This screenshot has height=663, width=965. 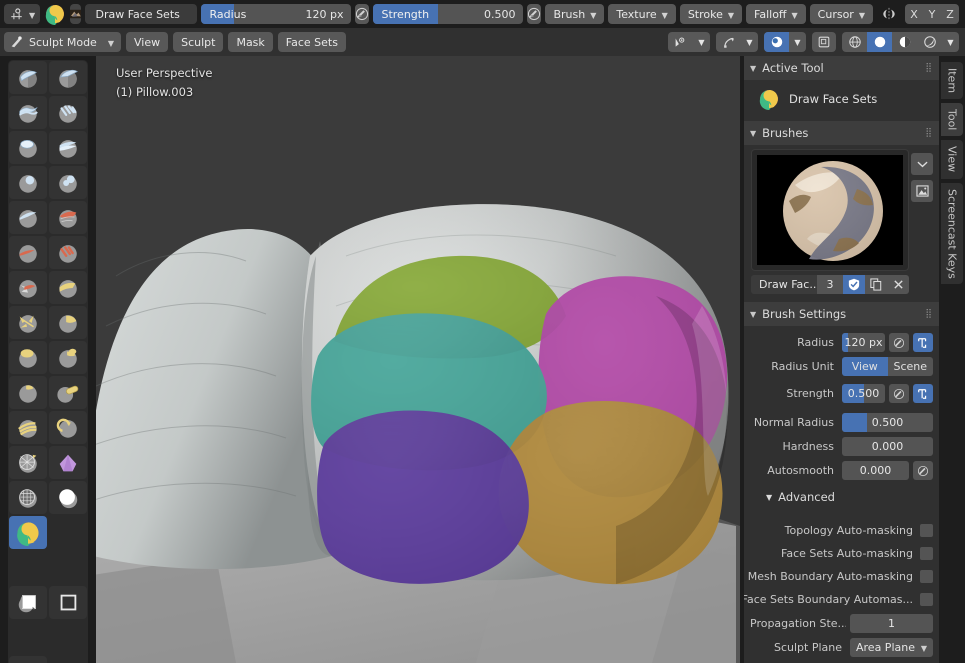 What do you see at coordinates (926, 576) in the screenshot?
I see `mesh-boundary-automasking-checkbox` at bounding box center [926, 576].